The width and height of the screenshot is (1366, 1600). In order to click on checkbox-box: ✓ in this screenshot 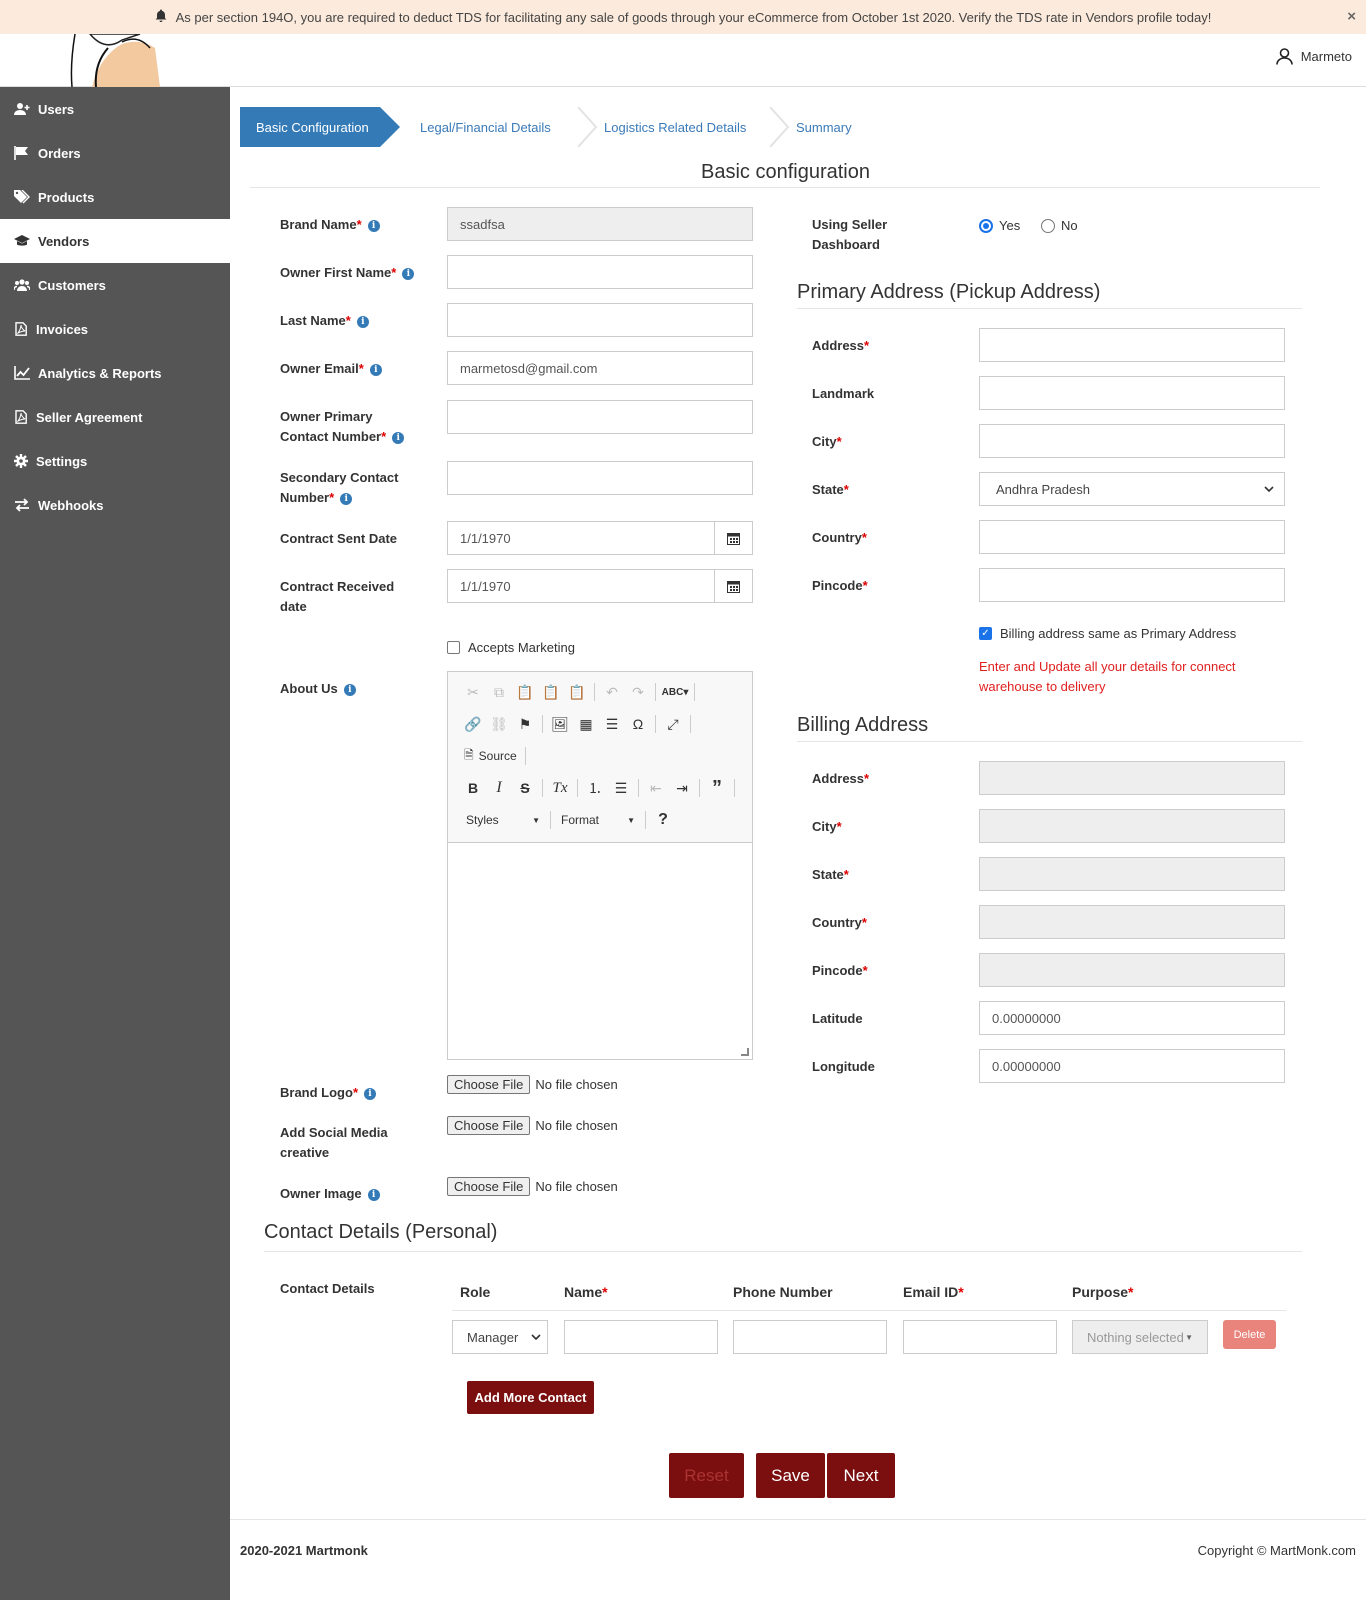, I will do `click(985, 633)`.